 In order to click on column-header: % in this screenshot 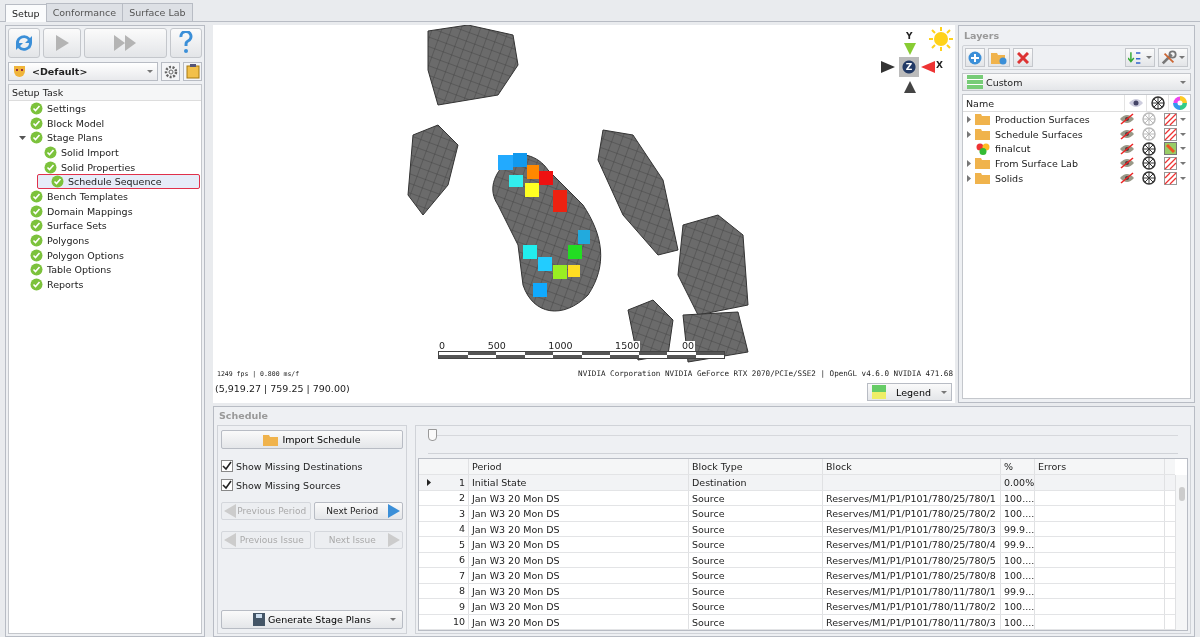, I will do `click(1018, 466)`.